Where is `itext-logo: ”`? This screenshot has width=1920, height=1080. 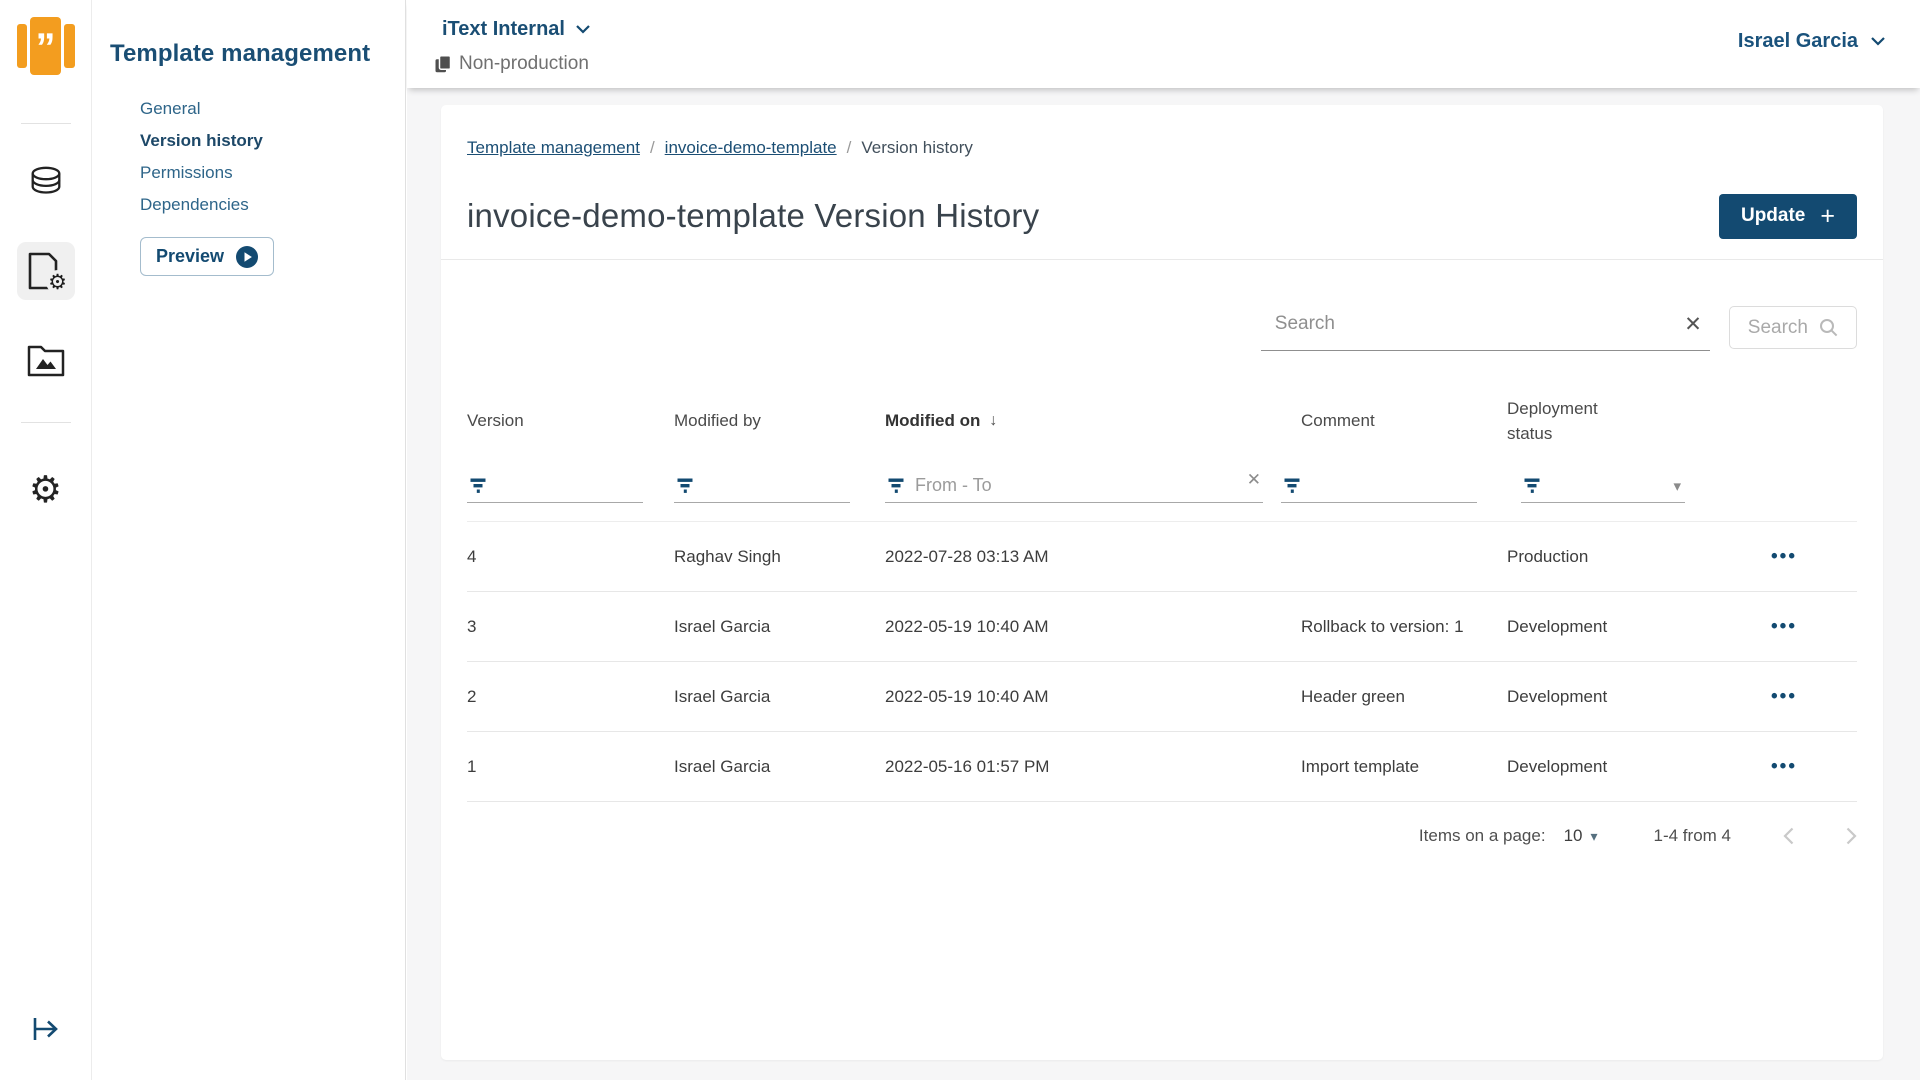 itext-logo: ” is located at coordinates (45, 46).